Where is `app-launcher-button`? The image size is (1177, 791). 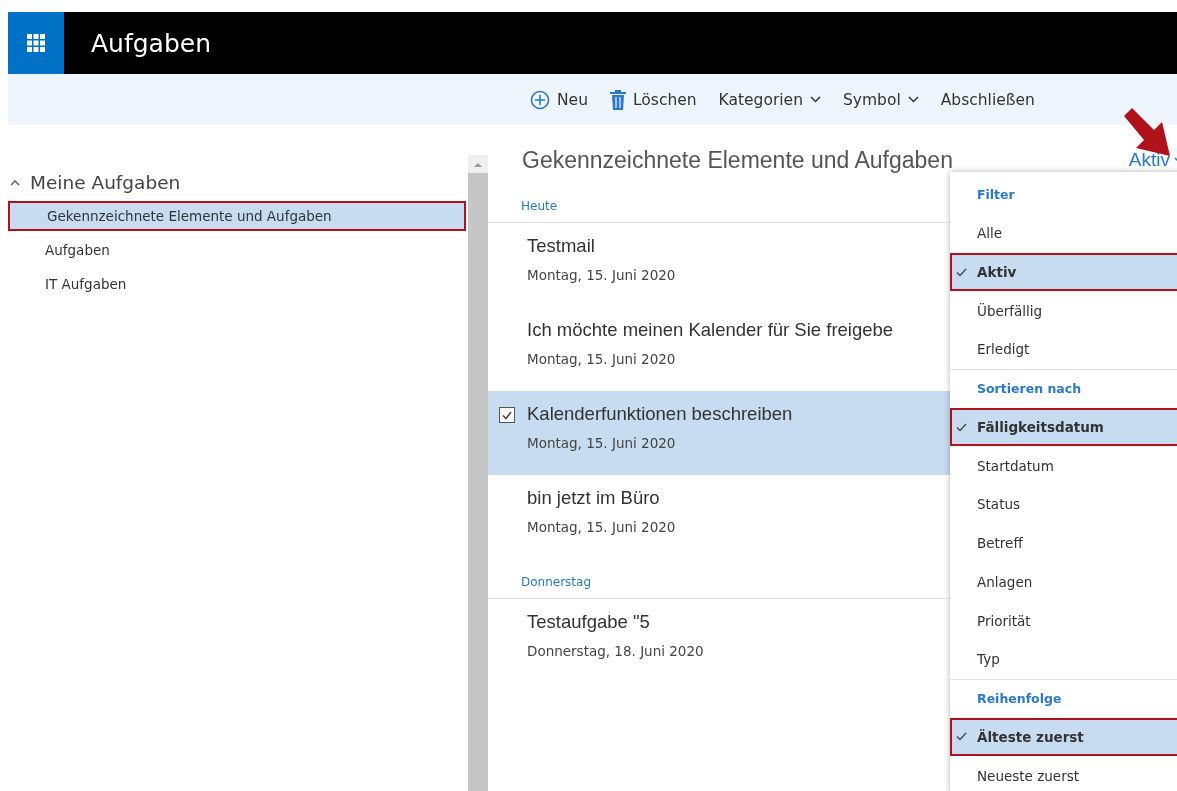 app-launcher-button is located at coordinates (36, 43).